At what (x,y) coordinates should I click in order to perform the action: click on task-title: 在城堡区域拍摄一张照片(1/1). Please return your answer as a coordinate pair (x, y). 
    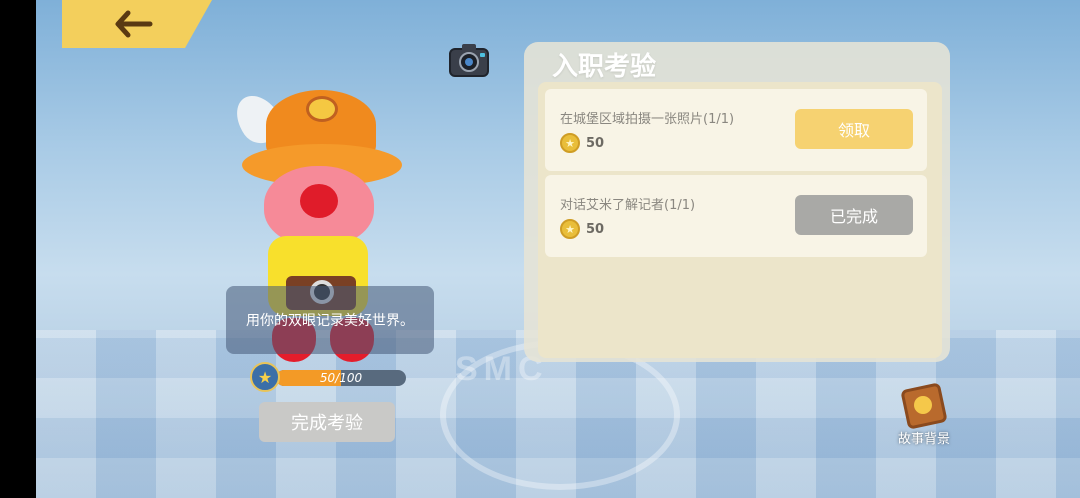
    Looking at the image, I should click on (647, 119).